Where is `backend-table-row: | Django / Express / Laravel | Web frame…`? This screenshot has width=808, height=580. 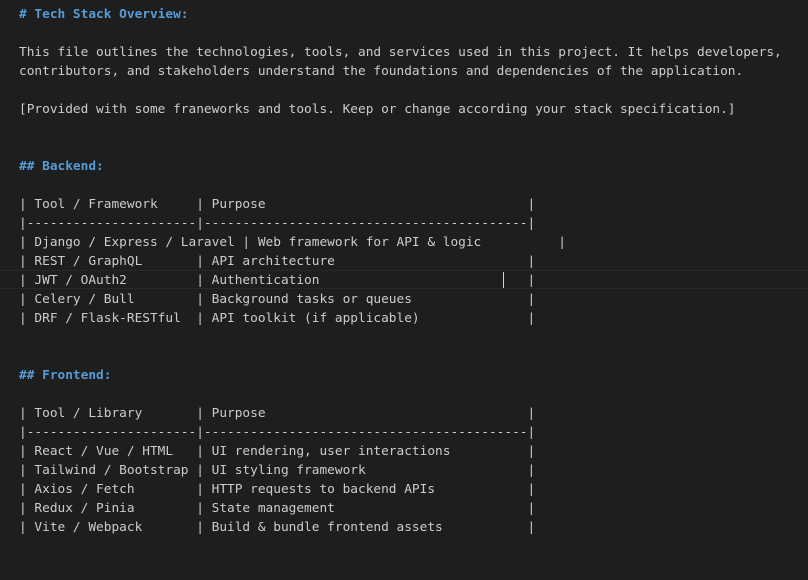 backend-table-row: | Django / Express / Laravel | Web frame… is located at coordinates (293, 242).